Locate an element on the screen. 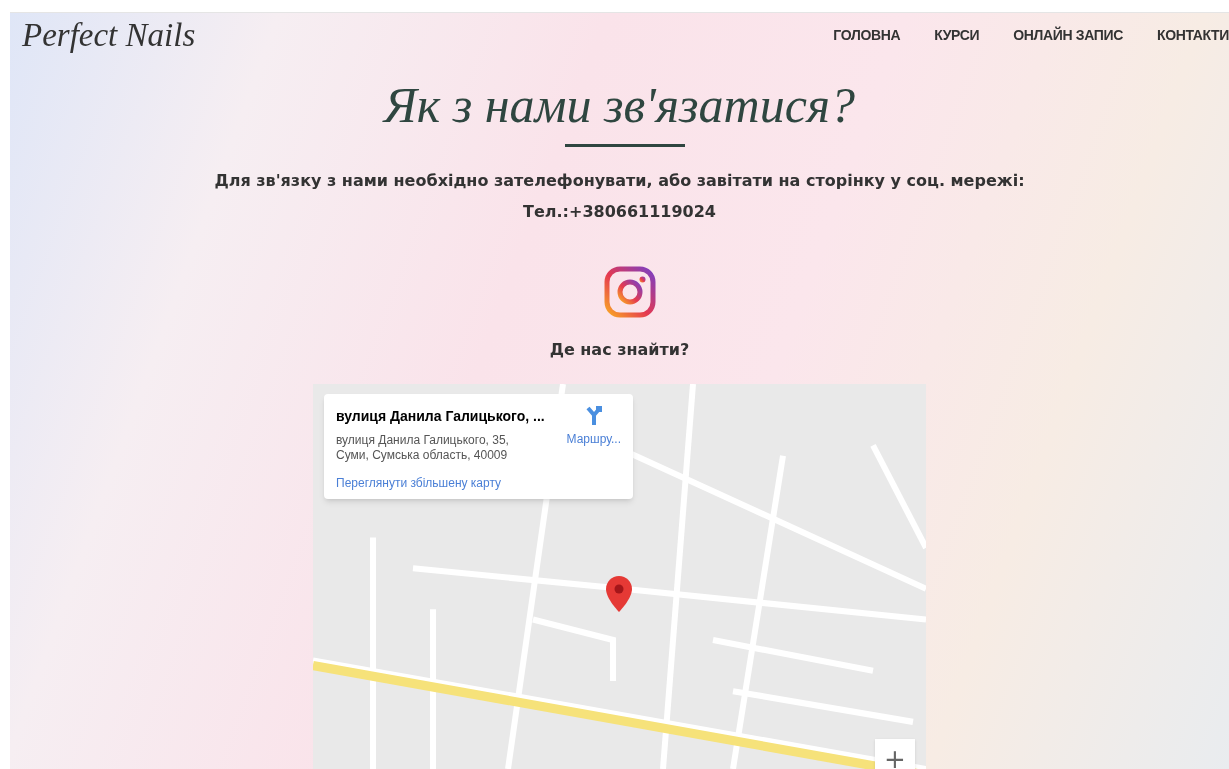 This screenshot has height=769, width=1229. site-logo: Perfect Nails is located at coordinates (109, 35).